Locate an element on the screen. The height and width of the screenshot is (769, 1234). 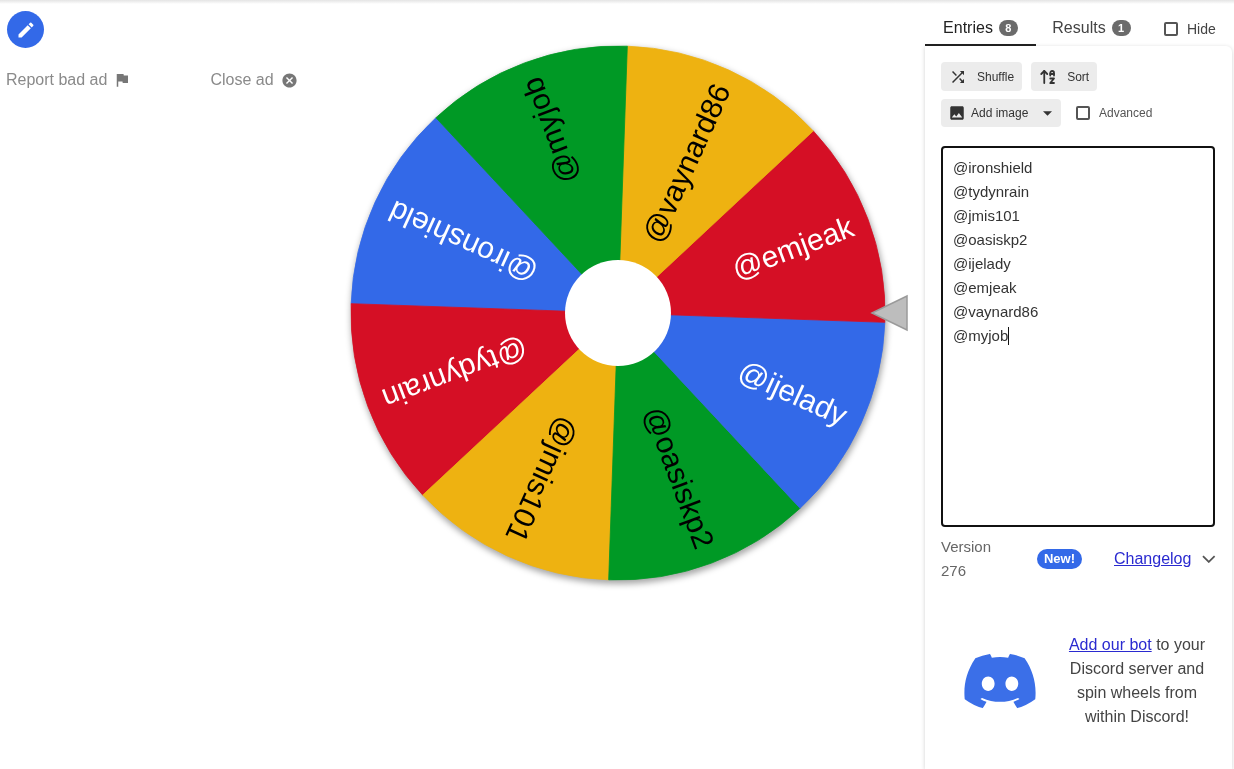
discord-promo-text: Add our bot to your Discord server and spin wheels from within Discord! is located at coordinates (1137, 681).